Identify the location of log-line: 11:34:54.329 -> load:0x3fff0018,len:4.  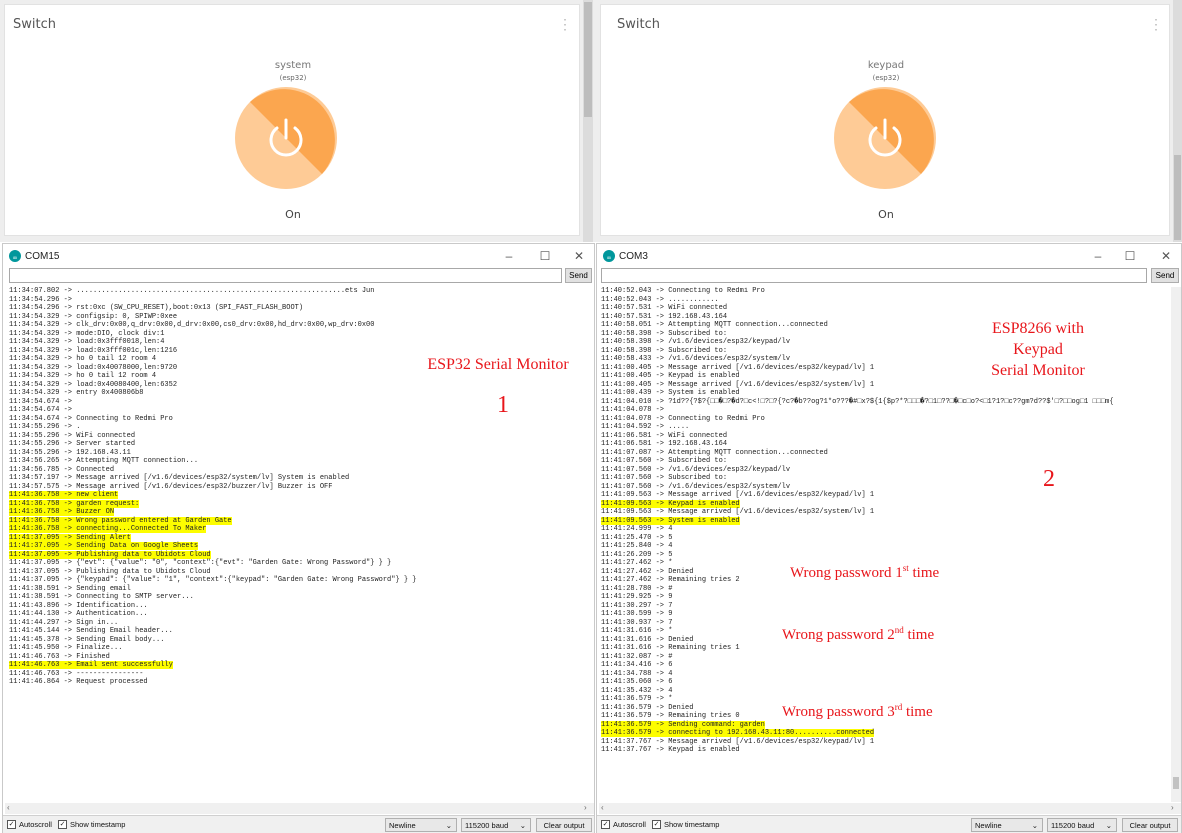
(297, 342).